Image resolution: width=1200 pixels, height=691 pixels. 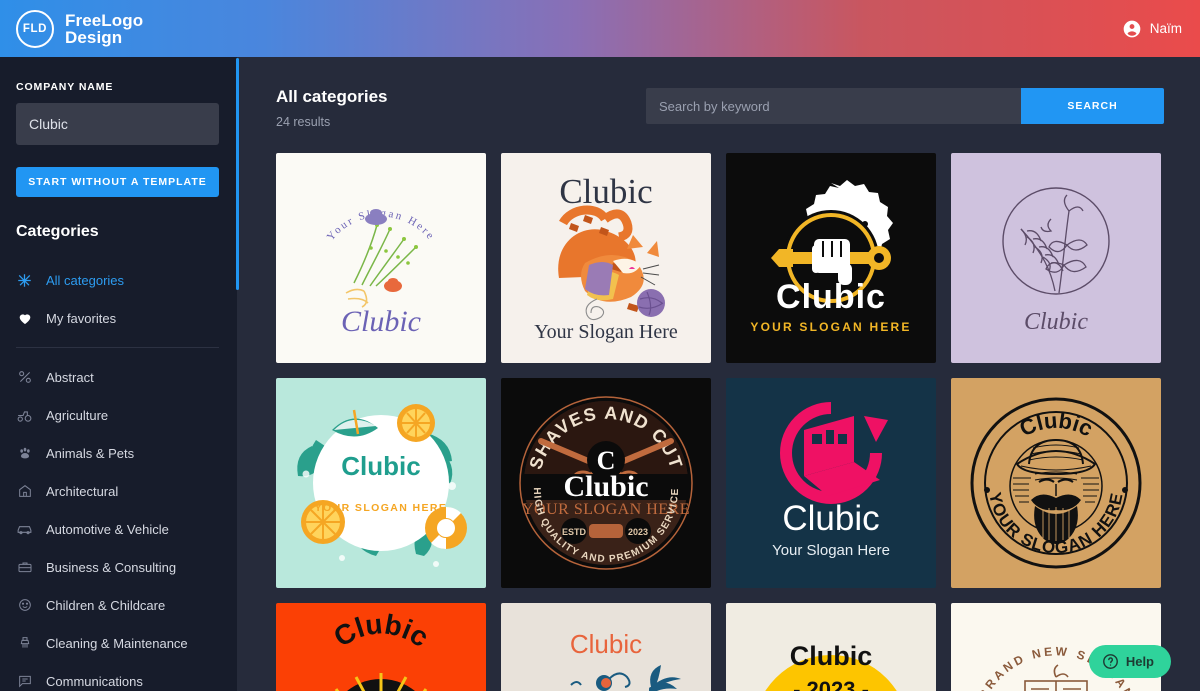 What do you see at coordinates (57, 231) in the screenshot?
I see `categories-heading: Categories` at bounding box center [57, 231].